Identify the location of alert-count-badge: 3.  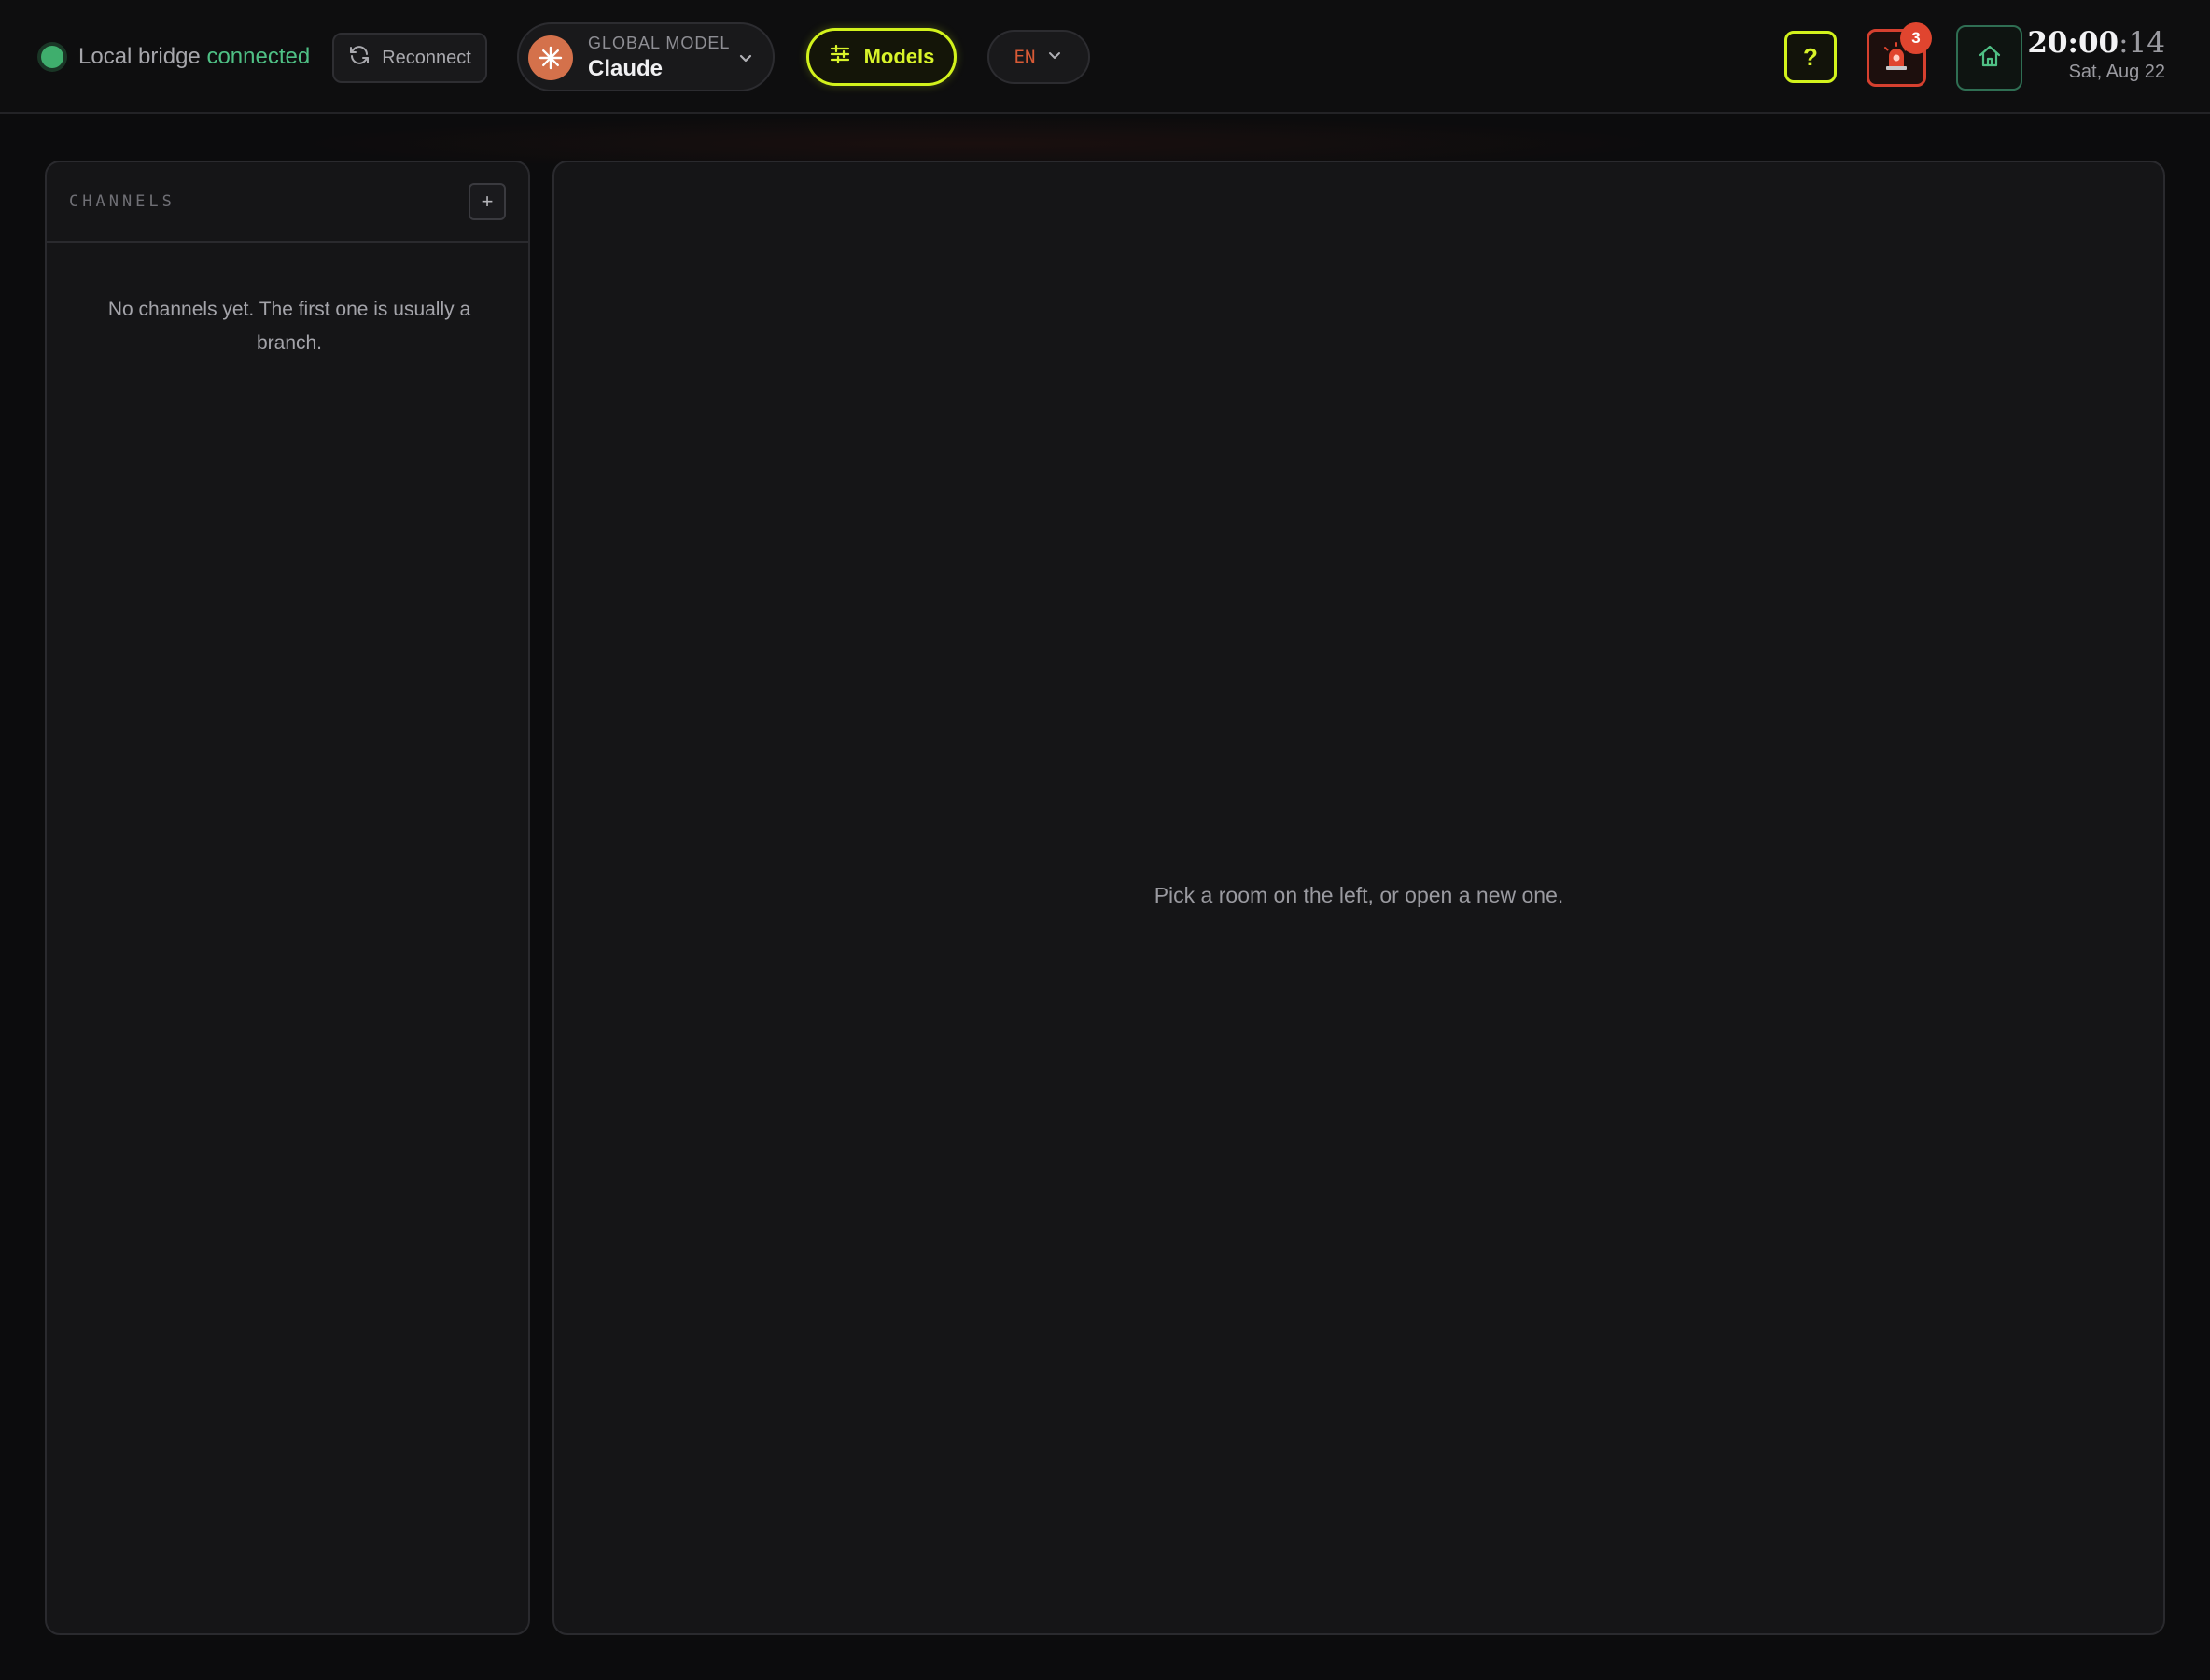
(1916, 38).